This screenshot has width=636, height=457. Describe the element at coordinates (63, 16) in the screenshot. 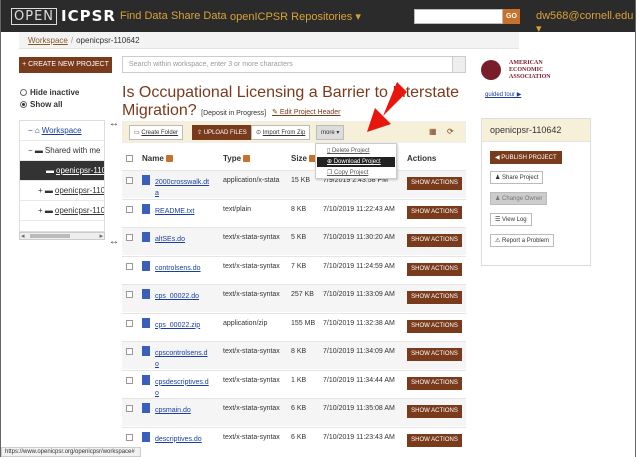

I see `openicpsr-logo: OPEN ICPSR` at that location.